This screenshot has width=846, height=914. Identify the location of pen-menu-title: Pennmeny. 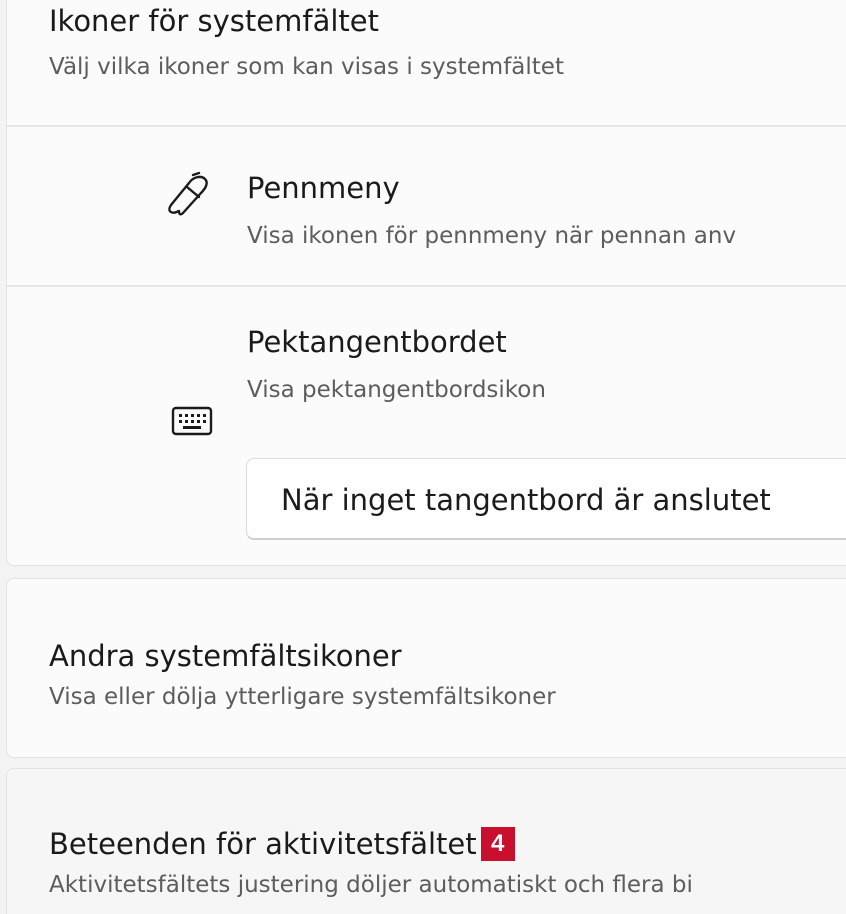
(323, 188).